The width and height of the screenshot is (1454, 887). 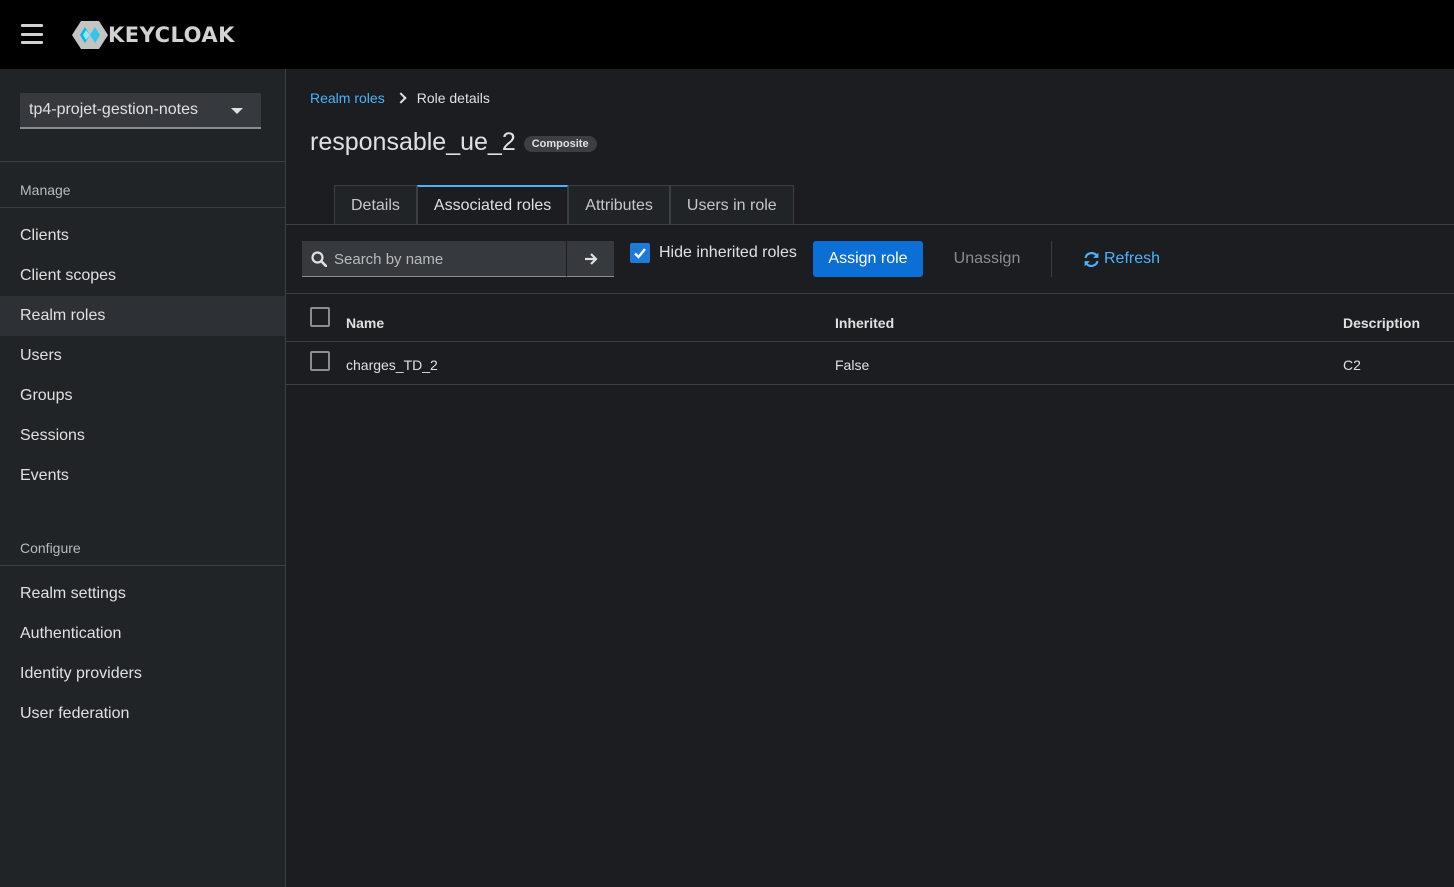 I want to click on column-header-name: Name, so click(x=365, y=323).